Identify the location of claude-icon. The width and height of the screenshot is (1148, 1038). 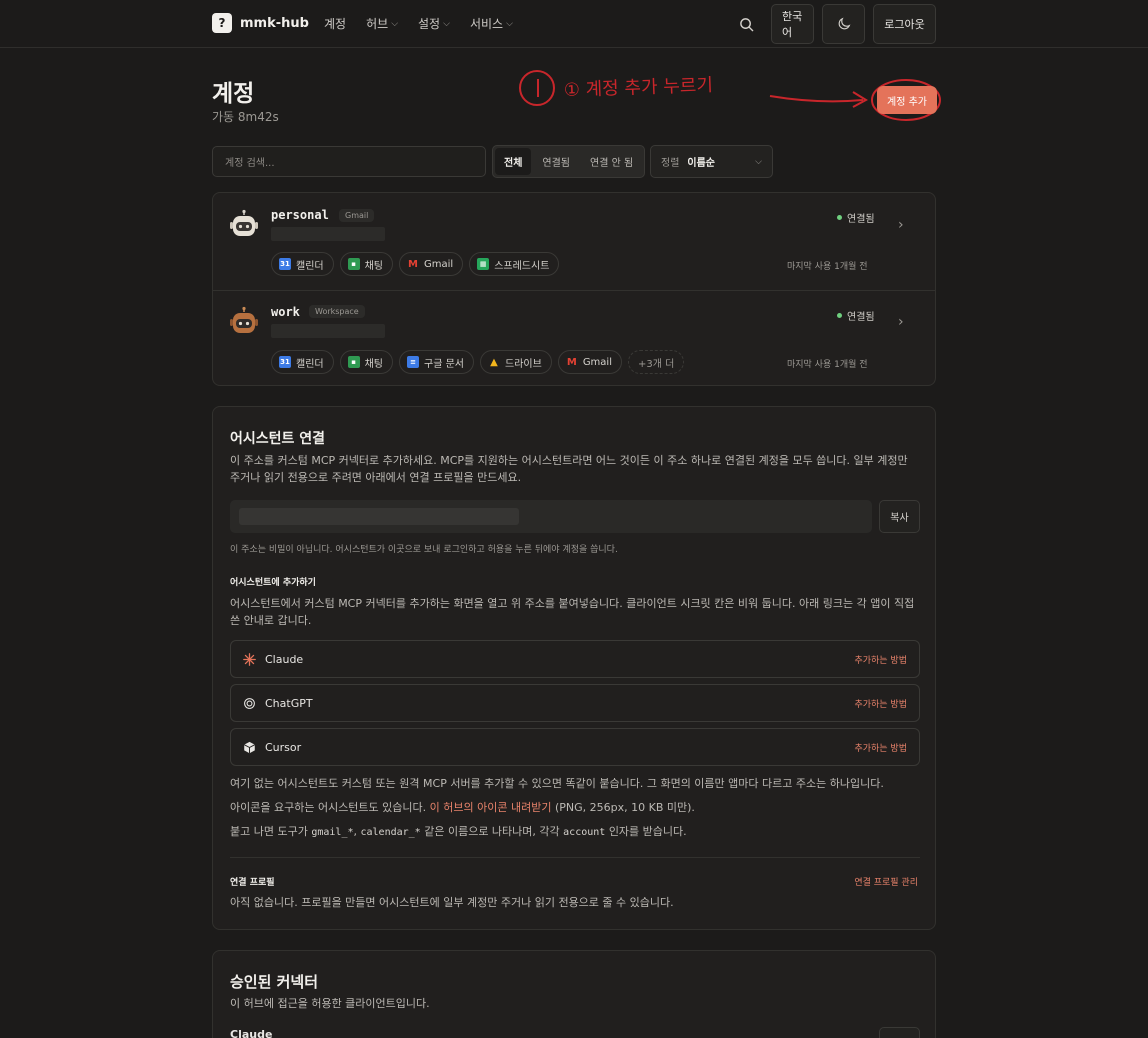
(249, 659).